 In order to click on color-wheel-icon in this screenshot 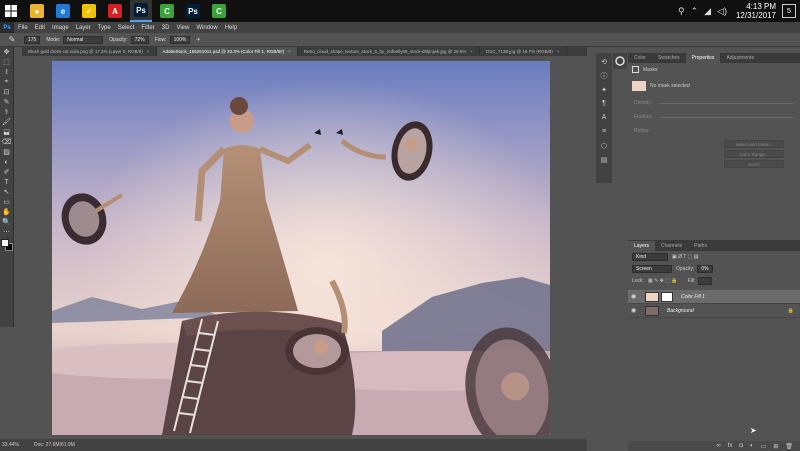, I will do `click(620, 61)`.